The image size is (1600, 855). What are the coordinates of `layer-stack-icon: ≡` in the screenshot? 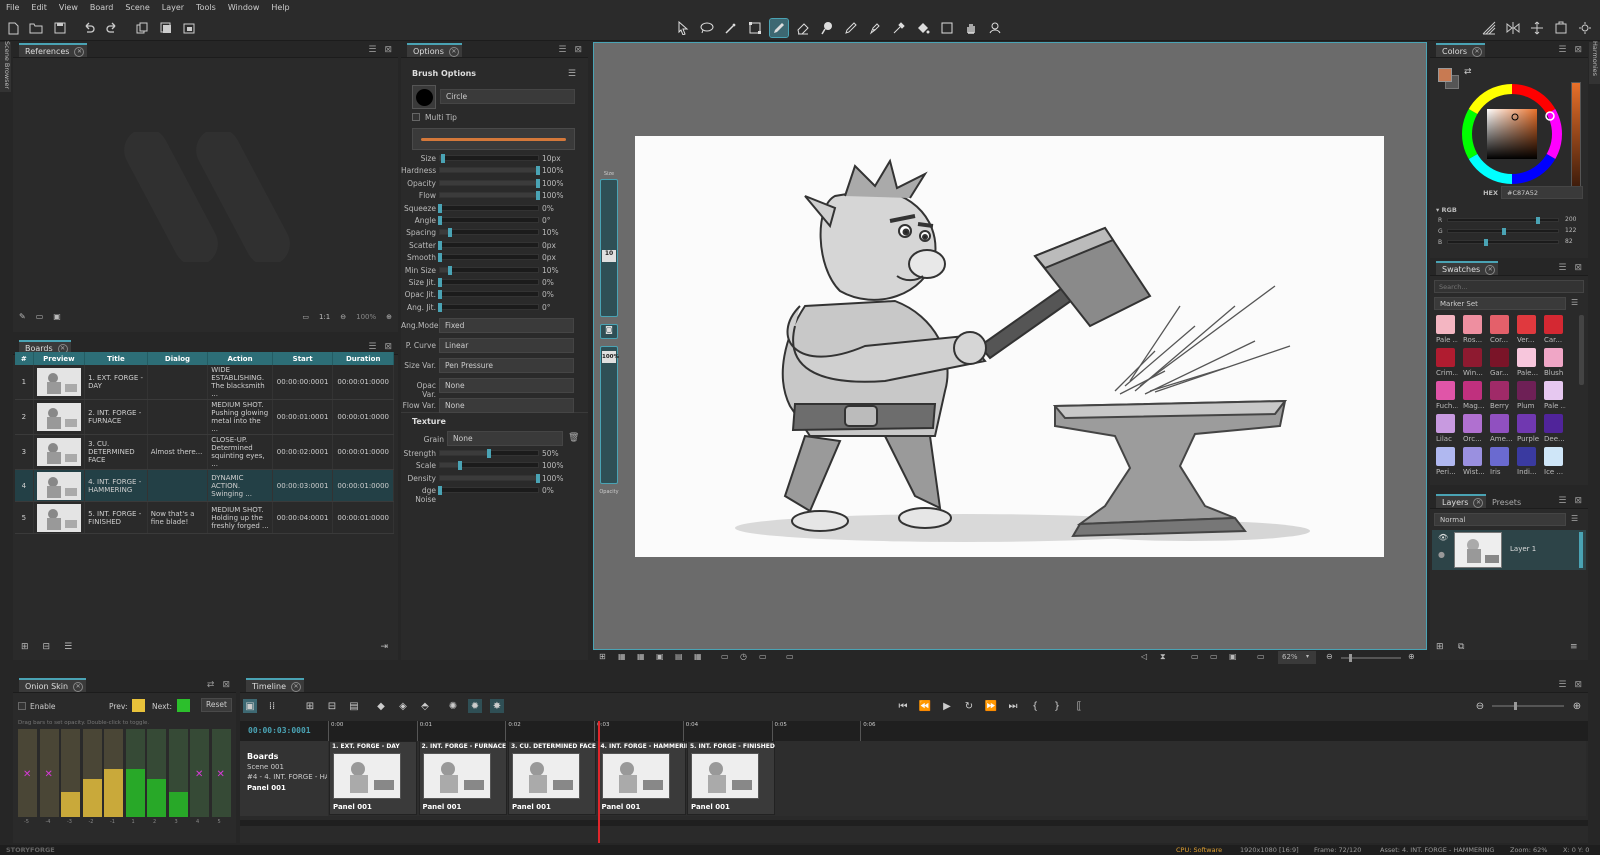 It's located at (1574, 647).